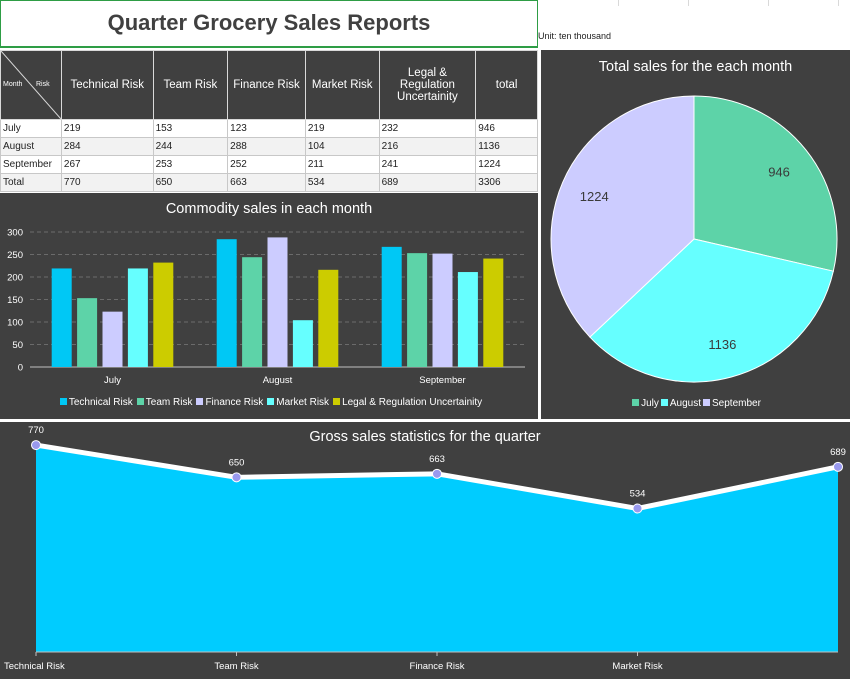  I want to click on table-cell: 216, so click(427, 146).